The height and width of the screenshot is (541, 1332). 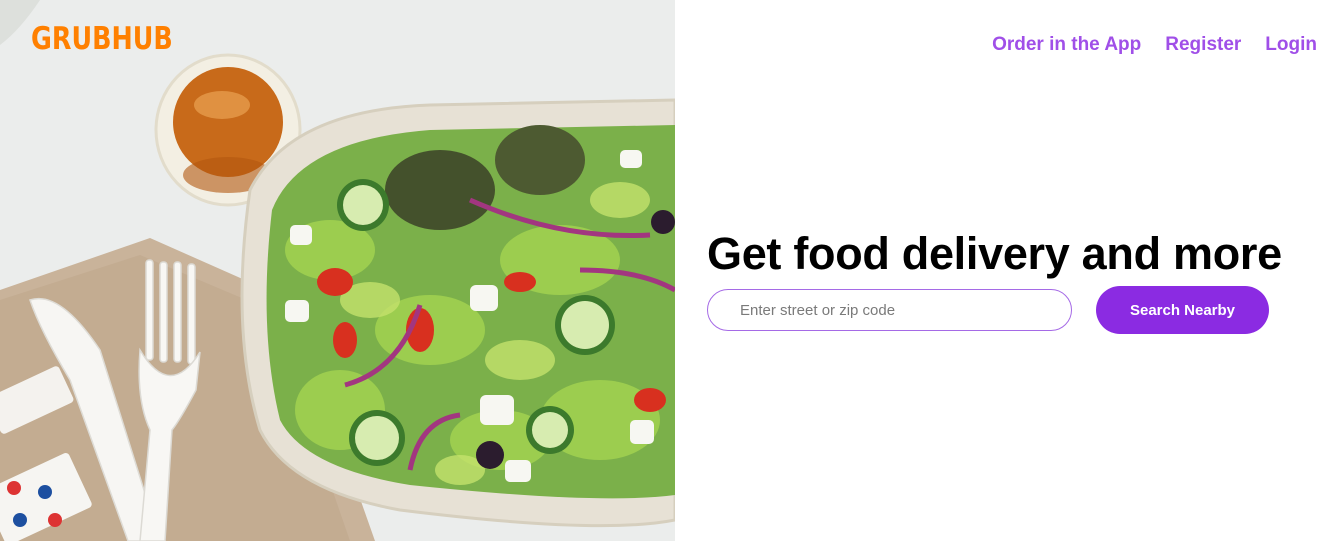 What do you see at coordinates (1154, 45) in the screenshot?
I see `top-nav: Order in the App Register Login` at bounding box center [1154, 45].